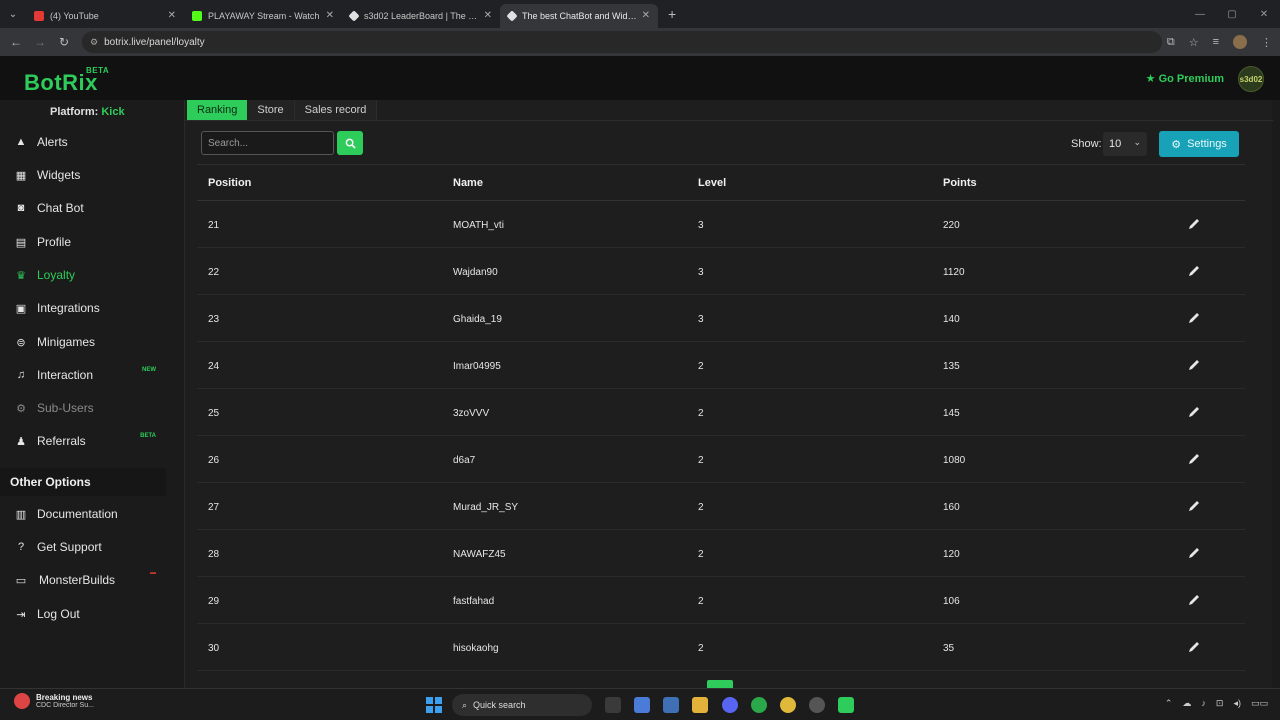 The image size is (1280, 720). I want to click on column-header-name: Name, so click(468, 183).